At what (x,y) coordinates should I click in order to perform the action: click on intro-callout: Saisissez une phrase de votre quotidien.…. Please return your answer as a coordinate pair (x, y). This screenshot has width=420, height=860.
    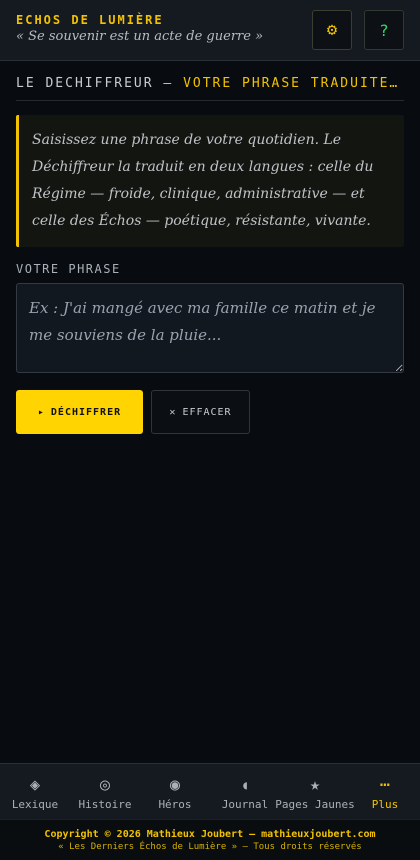
    Looking at the image, I should click on (210, 181).